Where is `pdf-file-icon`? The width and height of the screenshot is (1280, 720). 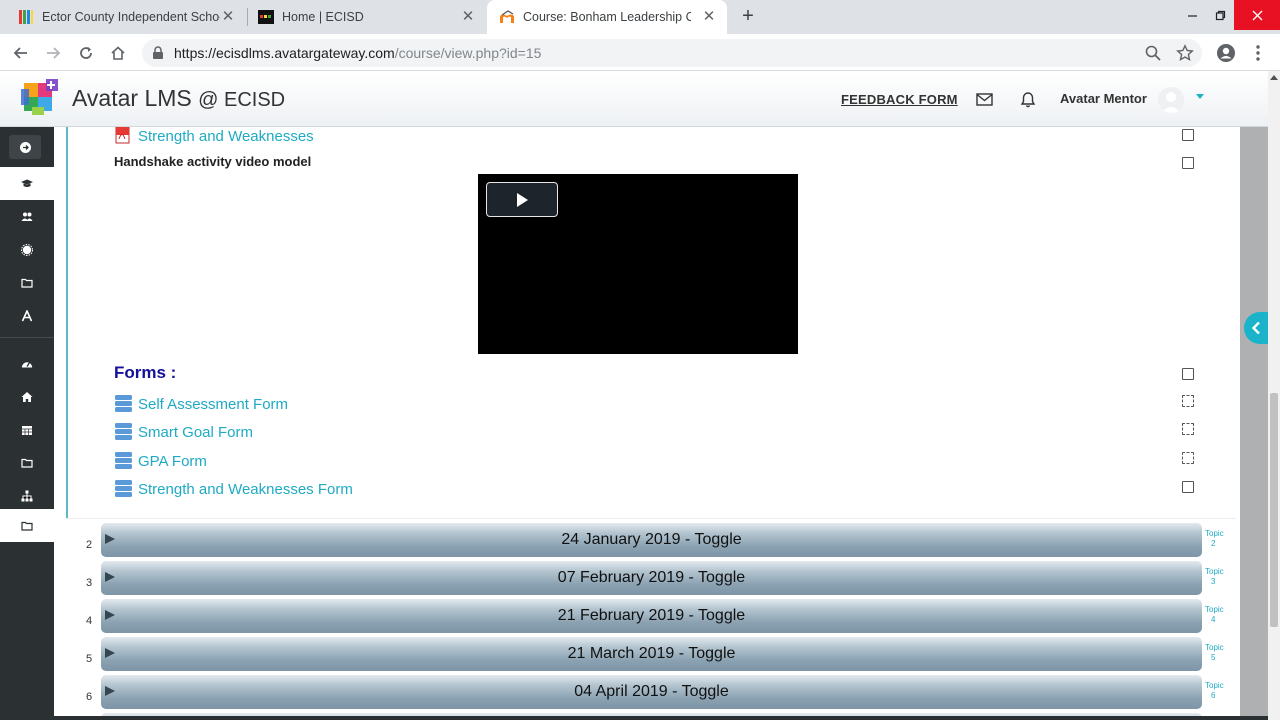 pdf-file-icon is located at coordinates (122, 135).